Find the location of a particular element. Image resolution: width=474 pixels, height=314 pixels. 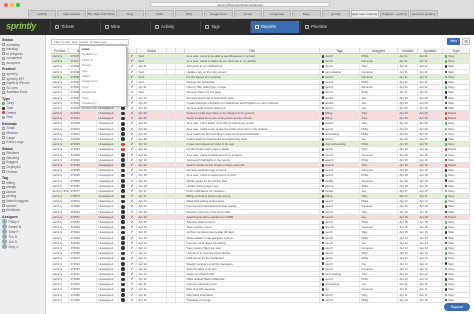

title-cell: Team velocity report is located at coordinates (252, 227).